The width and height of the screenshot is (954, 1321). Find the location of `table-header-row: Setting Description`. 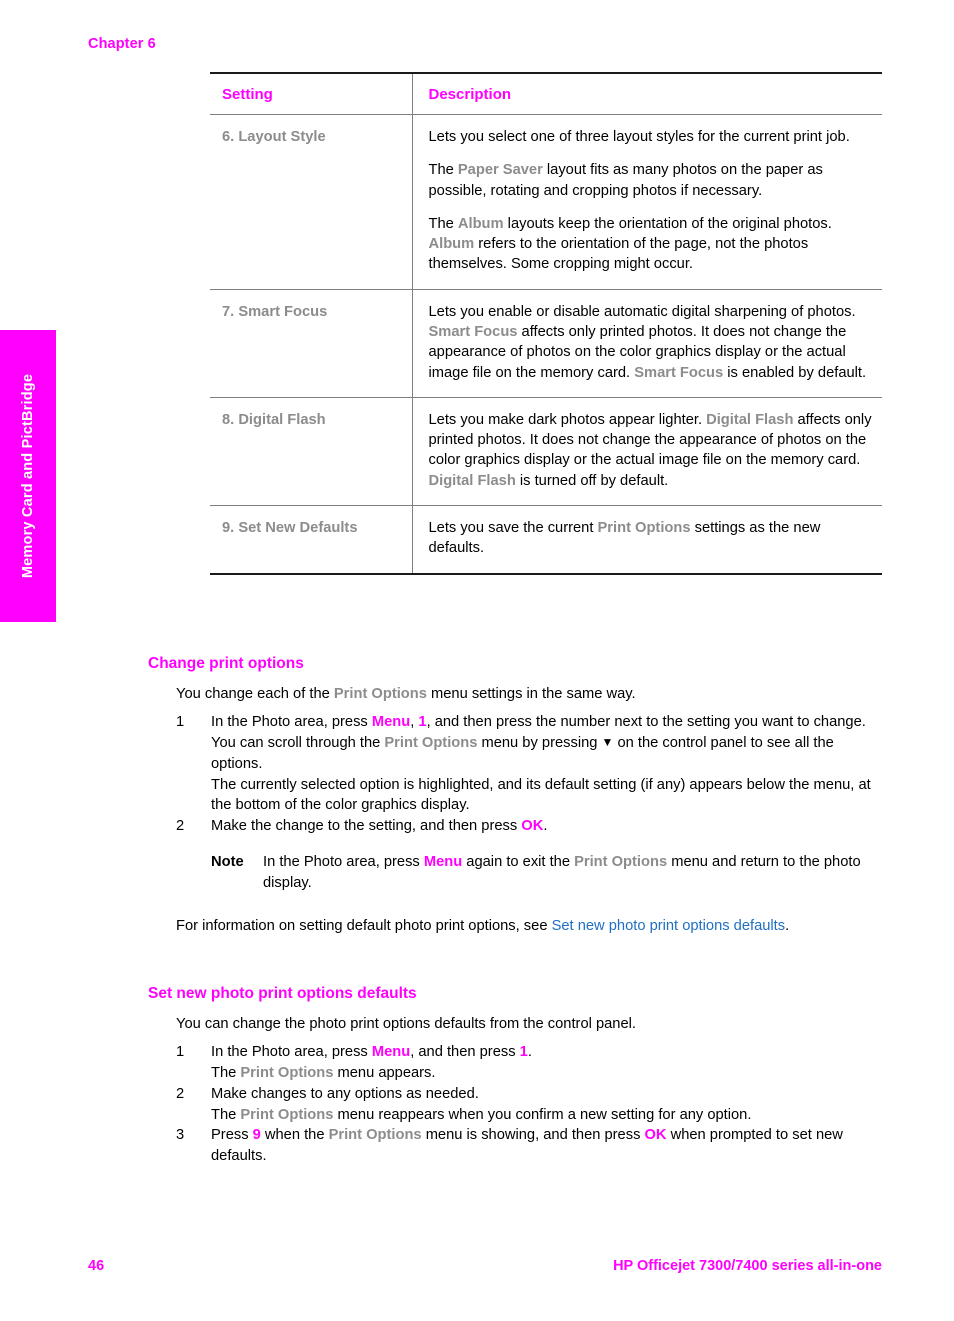

table-header-row: Setting Description is located at coordinates (546, 93).